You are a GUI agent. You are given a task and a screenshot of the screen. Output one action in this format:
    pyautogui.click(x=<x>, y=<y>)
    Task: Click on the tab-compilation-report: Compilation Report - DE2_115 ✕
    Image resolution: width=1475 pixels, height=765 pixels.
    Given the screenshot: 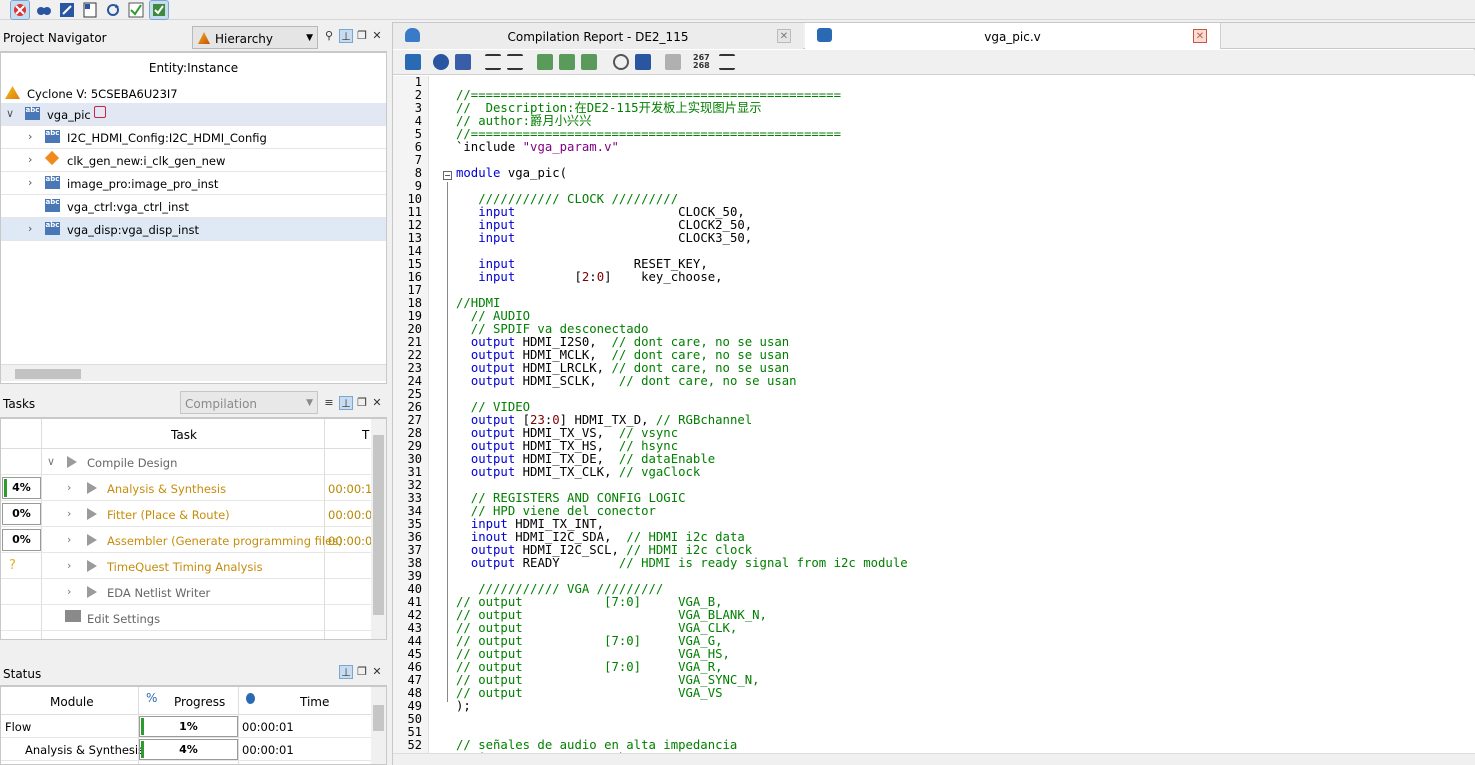 What is the action you would take?
    pyautogui.click(x=598, y=36)
    